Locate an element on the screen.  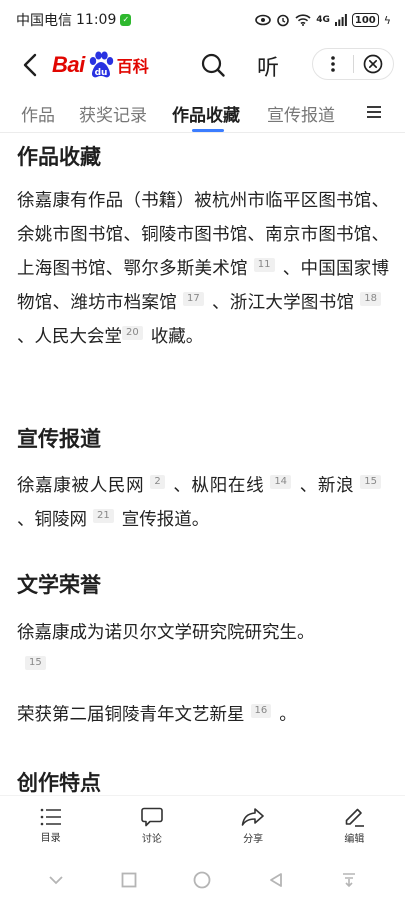
clock: 11:09 is located at coordinates (96, 20).